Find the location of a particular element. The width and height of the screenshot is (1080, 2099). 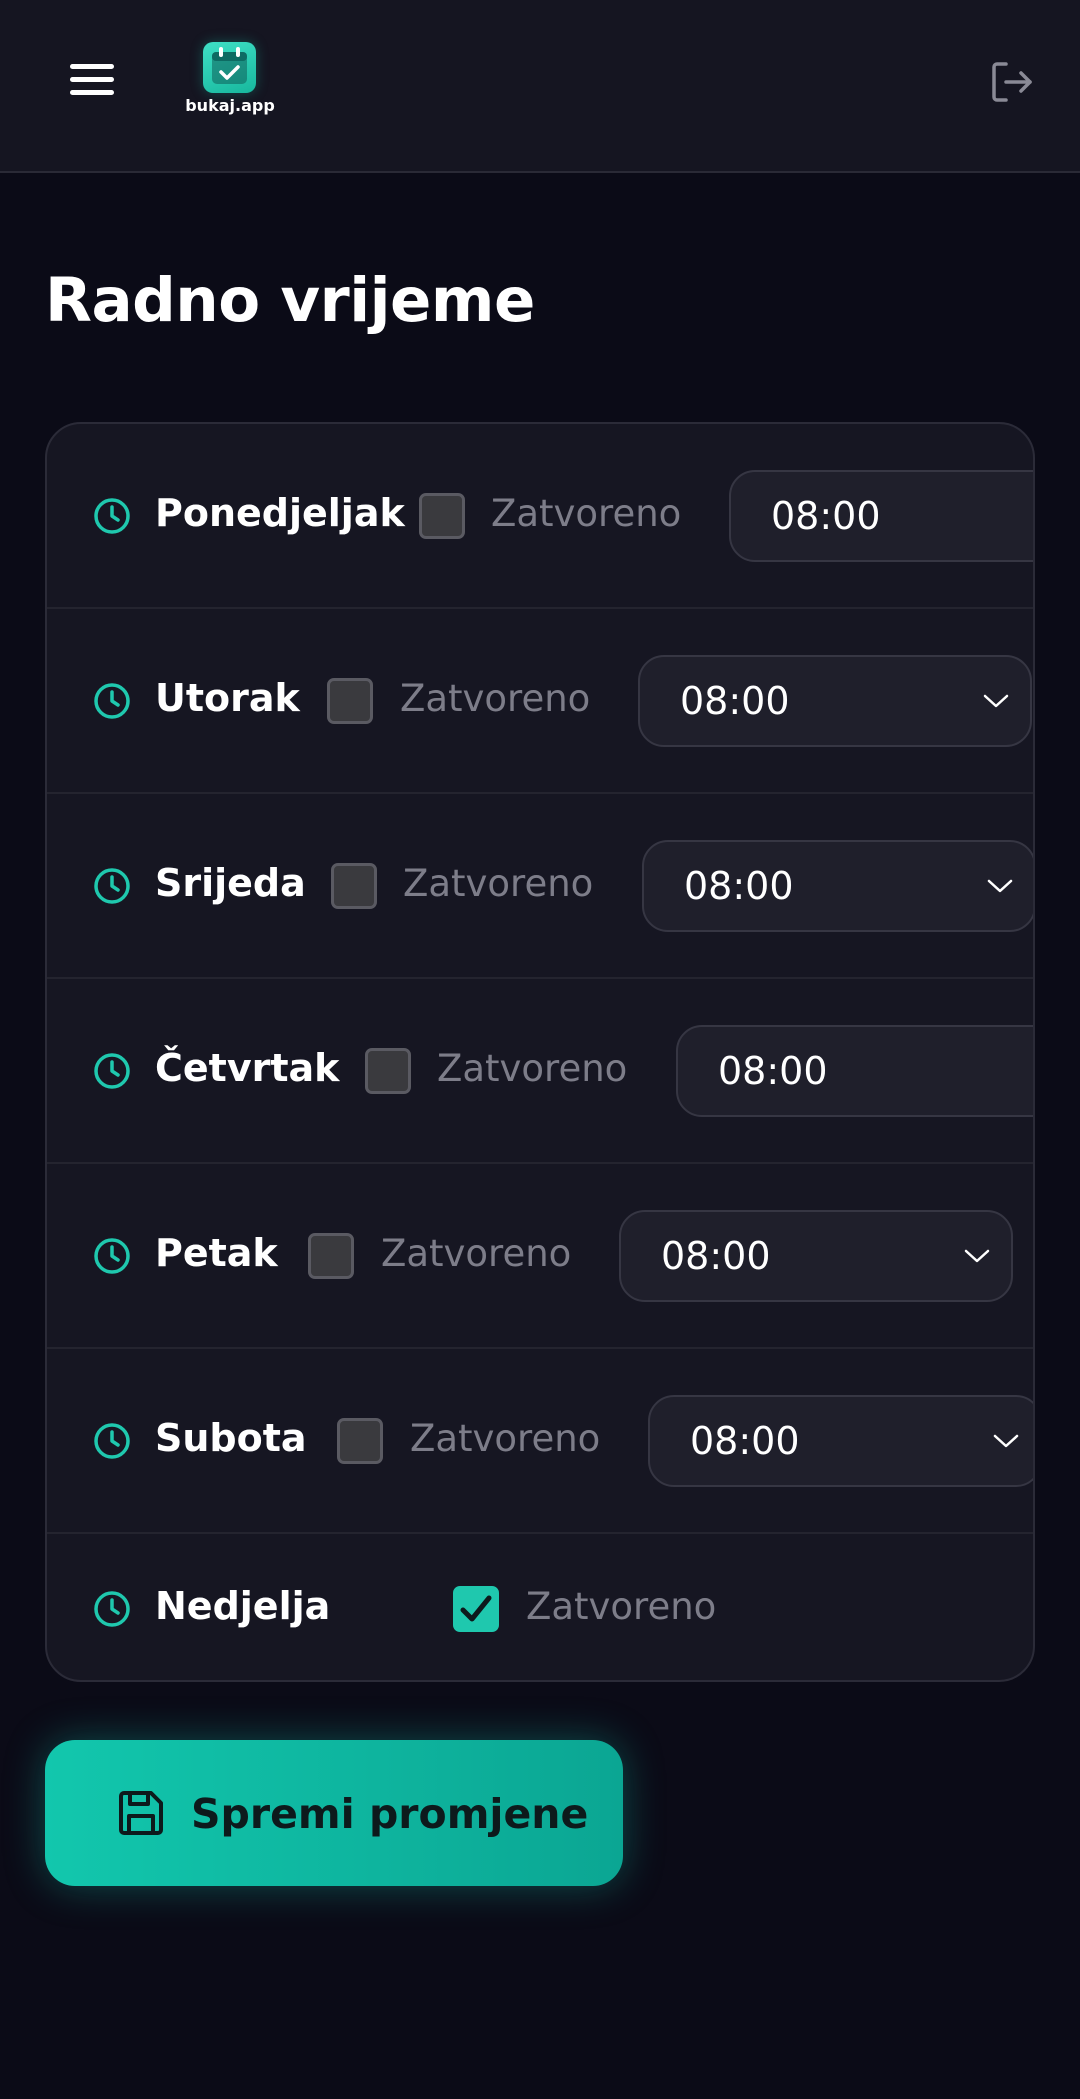

closed-checkbox-checked is located at coordinates (476, 1609).